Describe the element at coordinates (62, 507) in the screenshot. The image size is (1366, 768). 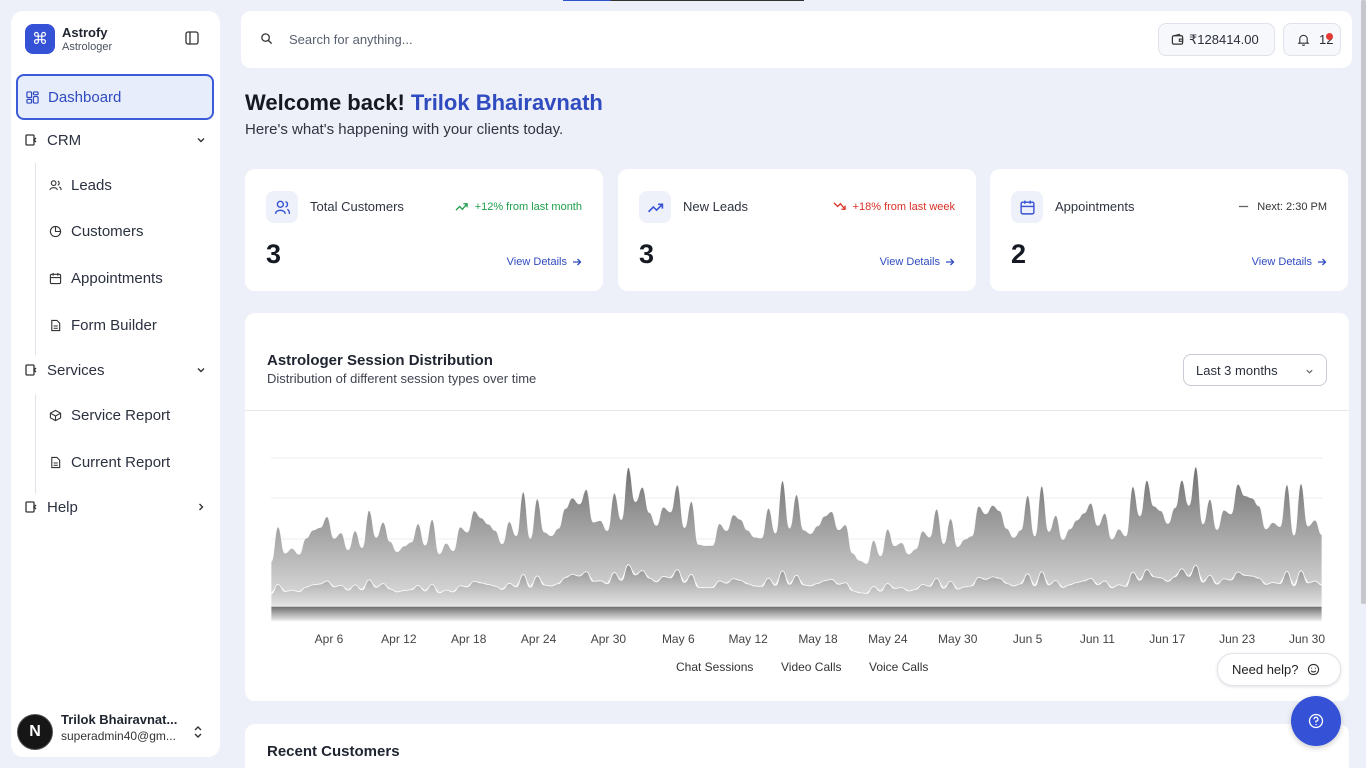
I see `sidebar-item-label: Help` at that location.